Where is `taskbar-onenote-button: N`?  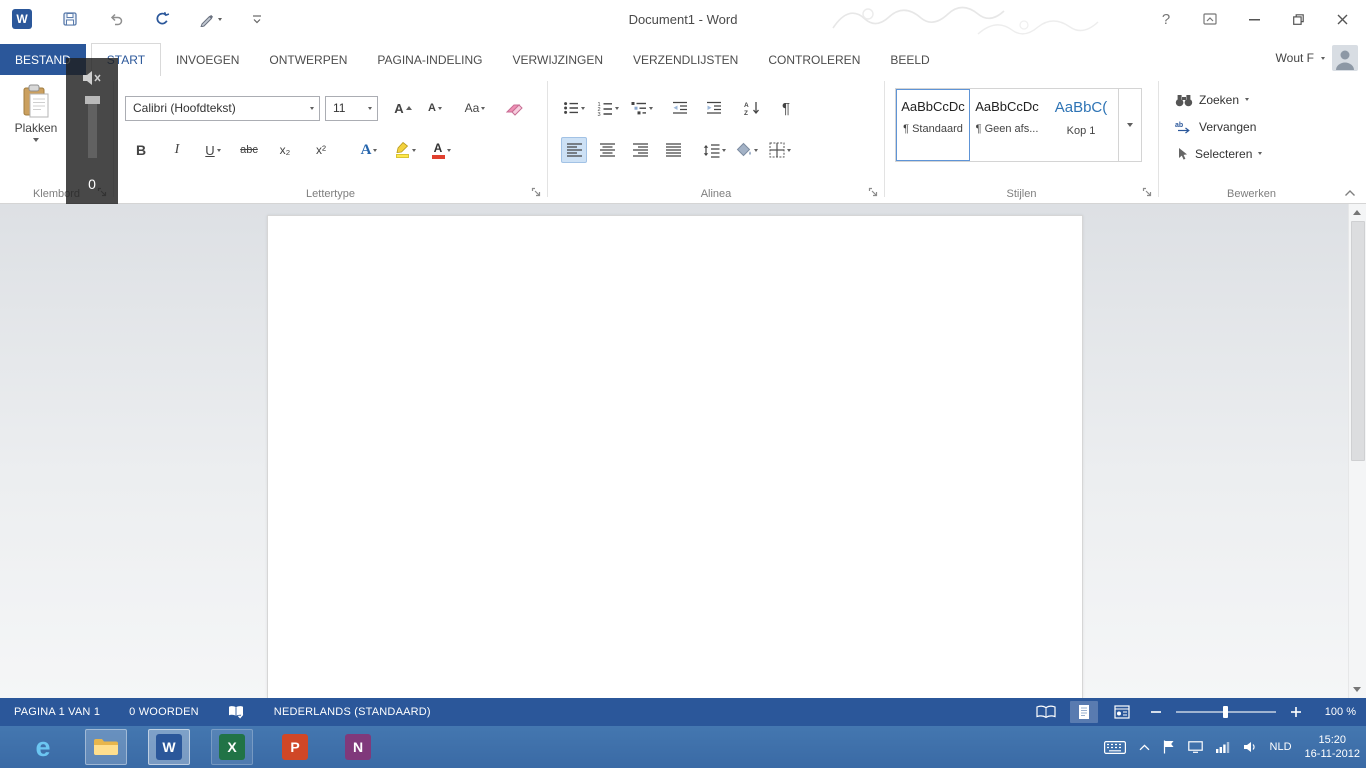
taskbar-onenote-button: N is located at coordinates (358, 747).